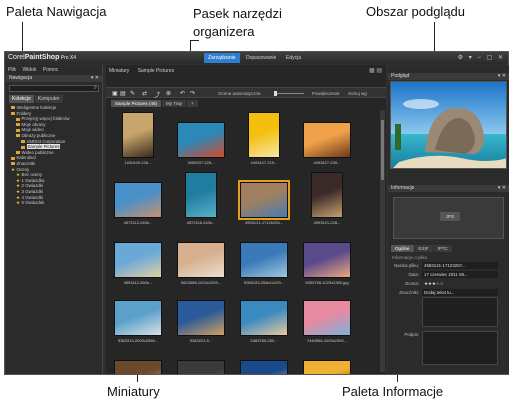  Describe the element at coordinates (37, 152) in the screenshot. I see `tree-item-label: Wideo publiczne` at that location.